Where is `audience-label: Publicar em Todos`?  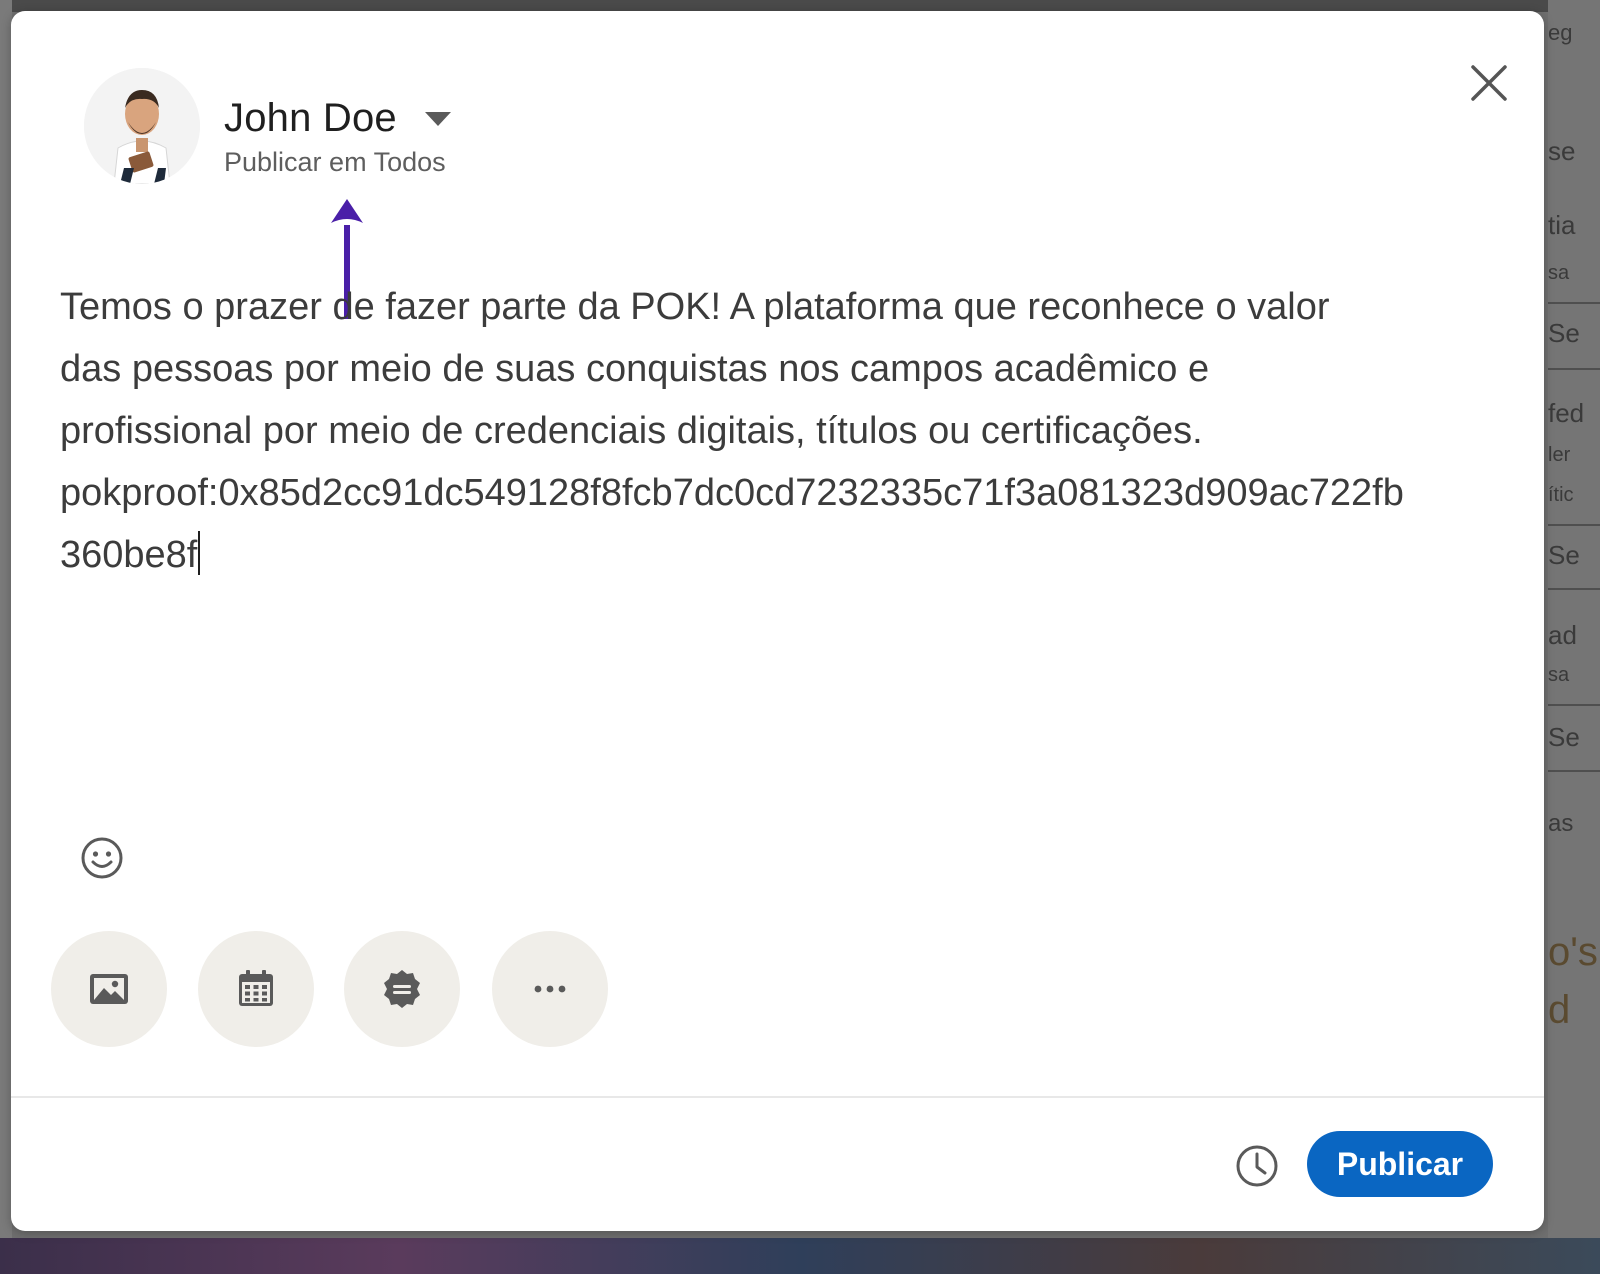 audience-label: Publicar em Todos is located at coordinates (335, 162).